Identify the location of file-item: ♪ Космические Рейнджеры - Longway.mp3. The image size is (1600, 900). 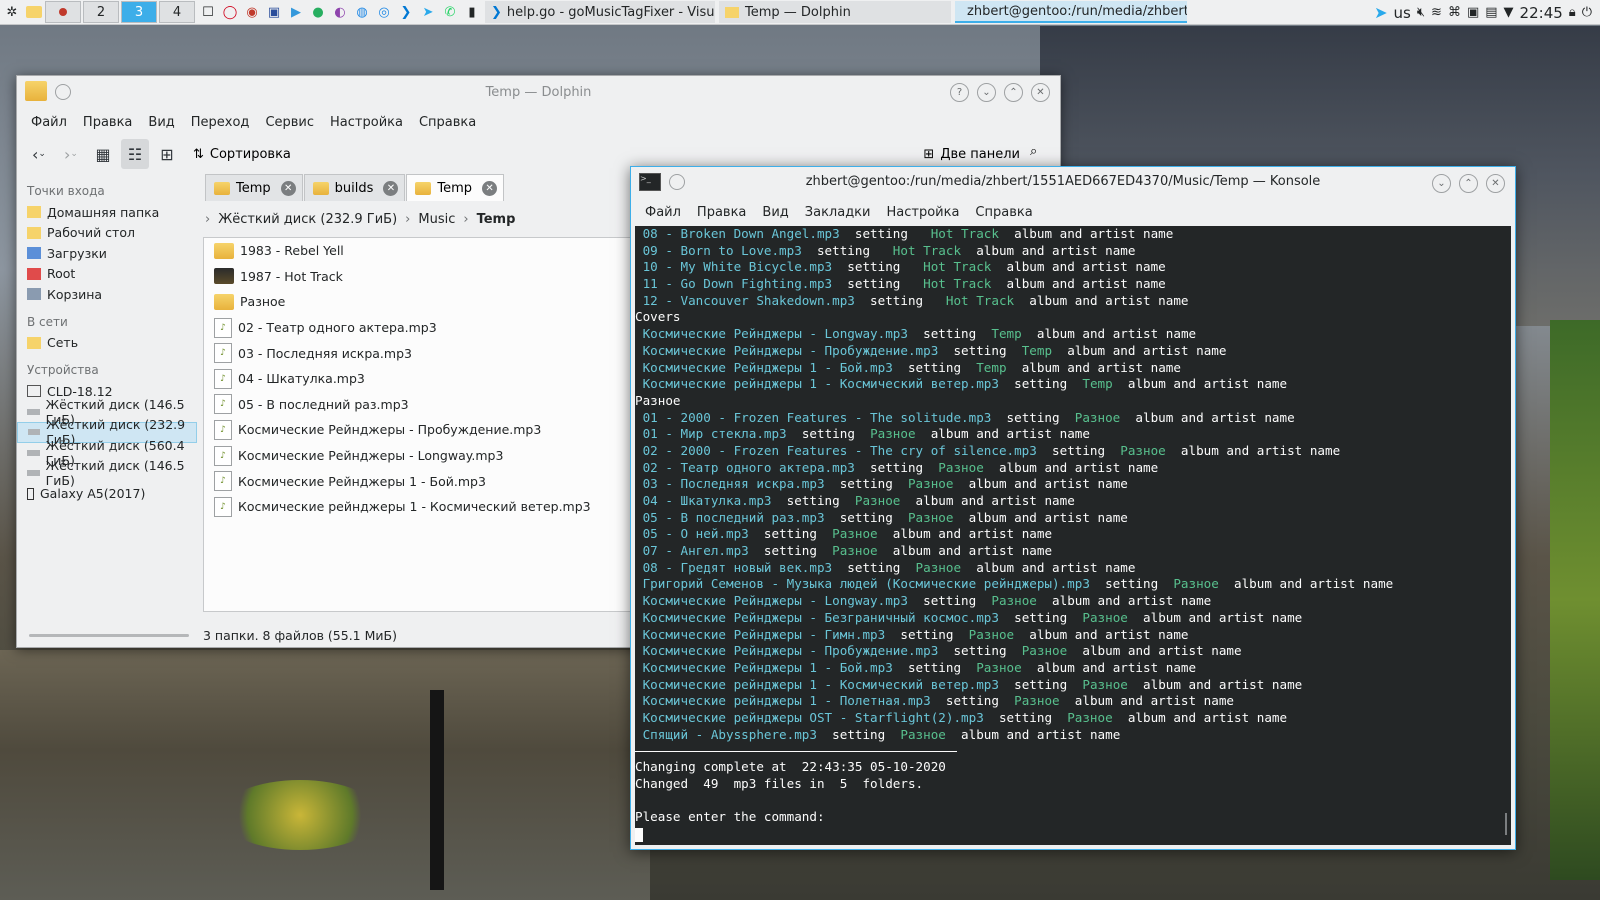
(418, 456).